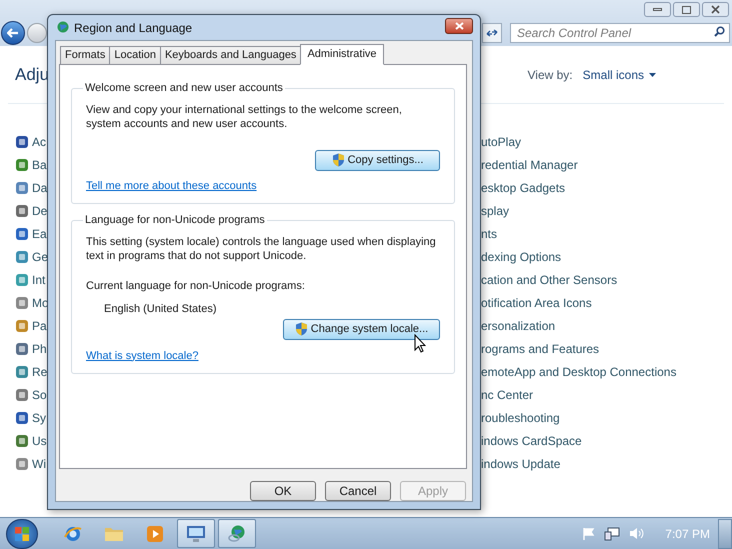 Image resolution: width=732 pixels, height=549 pixels. I want to click on caret-icon, so click(652, 74).